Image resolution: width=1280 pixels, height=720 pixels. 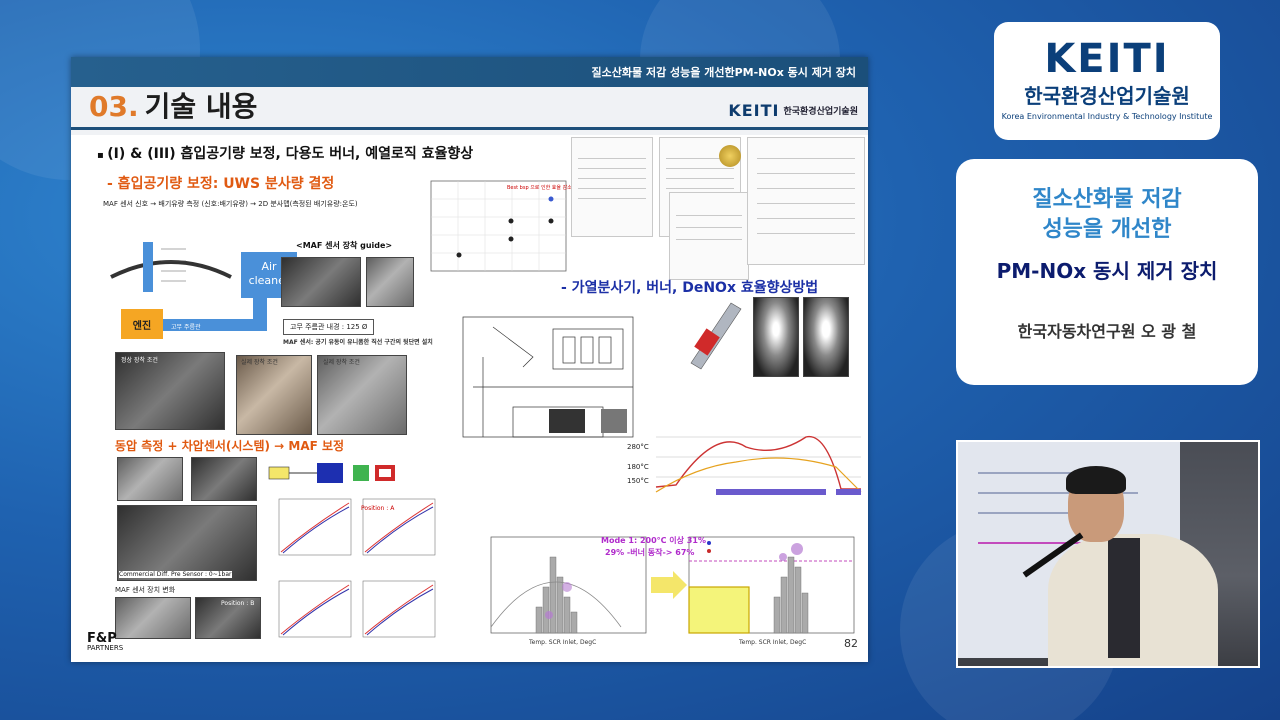 What do you see at coordinates (105, 648) in the screenshot?
I see `partner-logo-sub: PARTNERS` at bounding box center [105, 648].